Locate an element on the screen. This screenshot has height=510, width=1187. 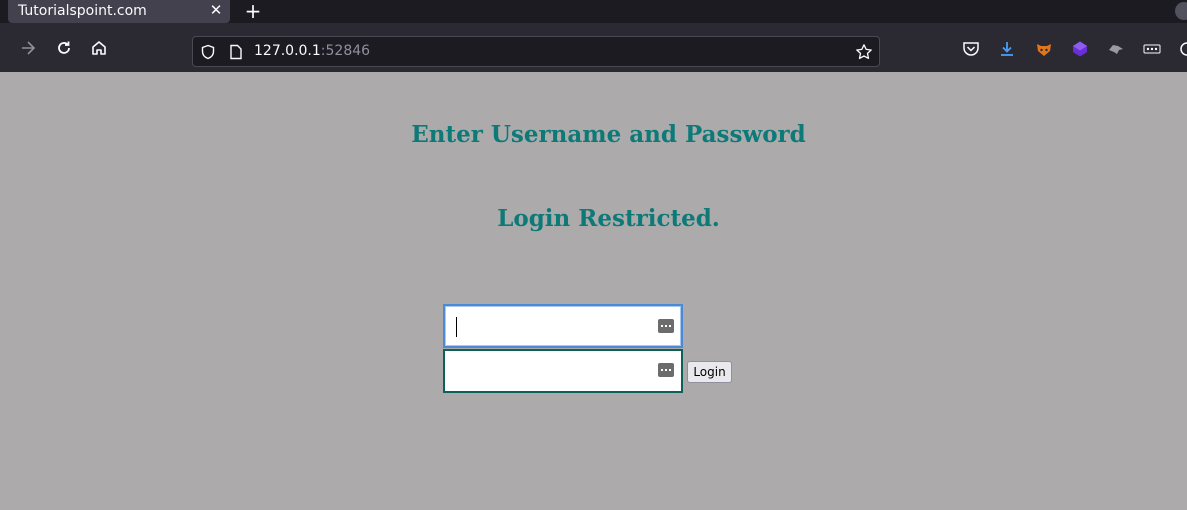
navigation-toolbar: 127.0.0.1:52846 is located at coordinates (593, 47).